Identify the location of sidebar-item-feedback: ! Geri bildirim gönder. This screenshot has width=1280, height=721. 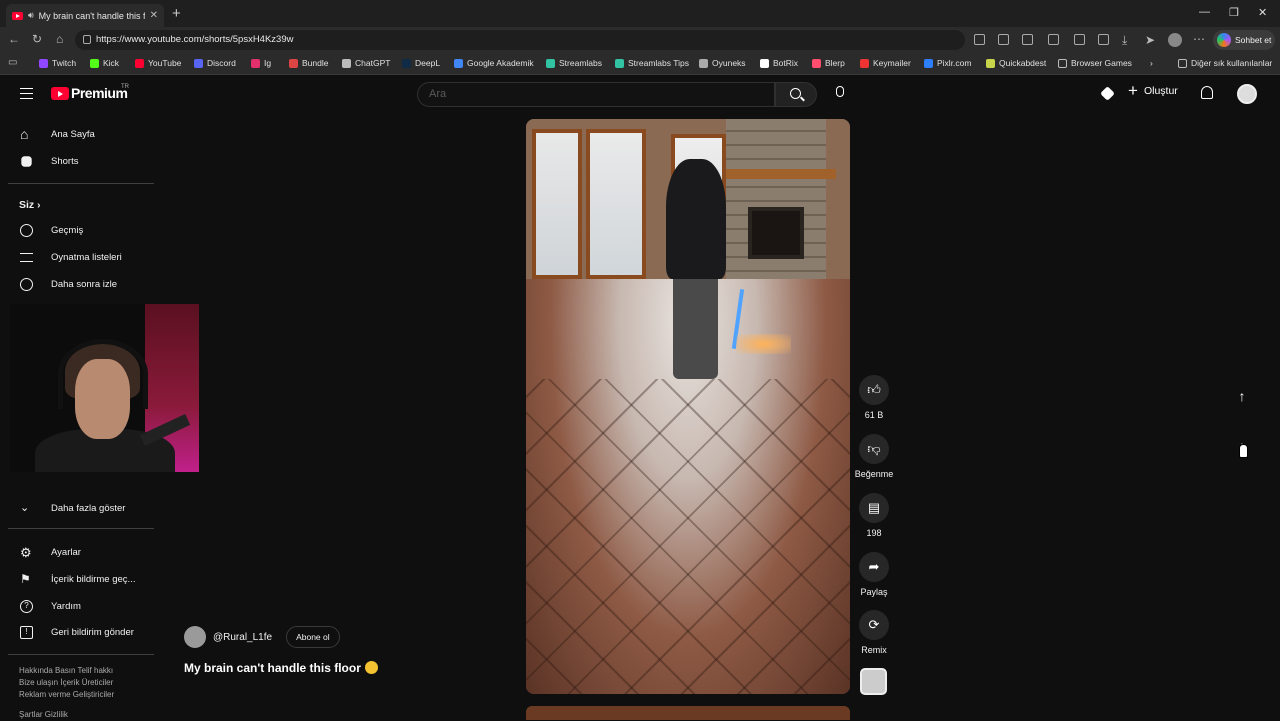
(80, 632).